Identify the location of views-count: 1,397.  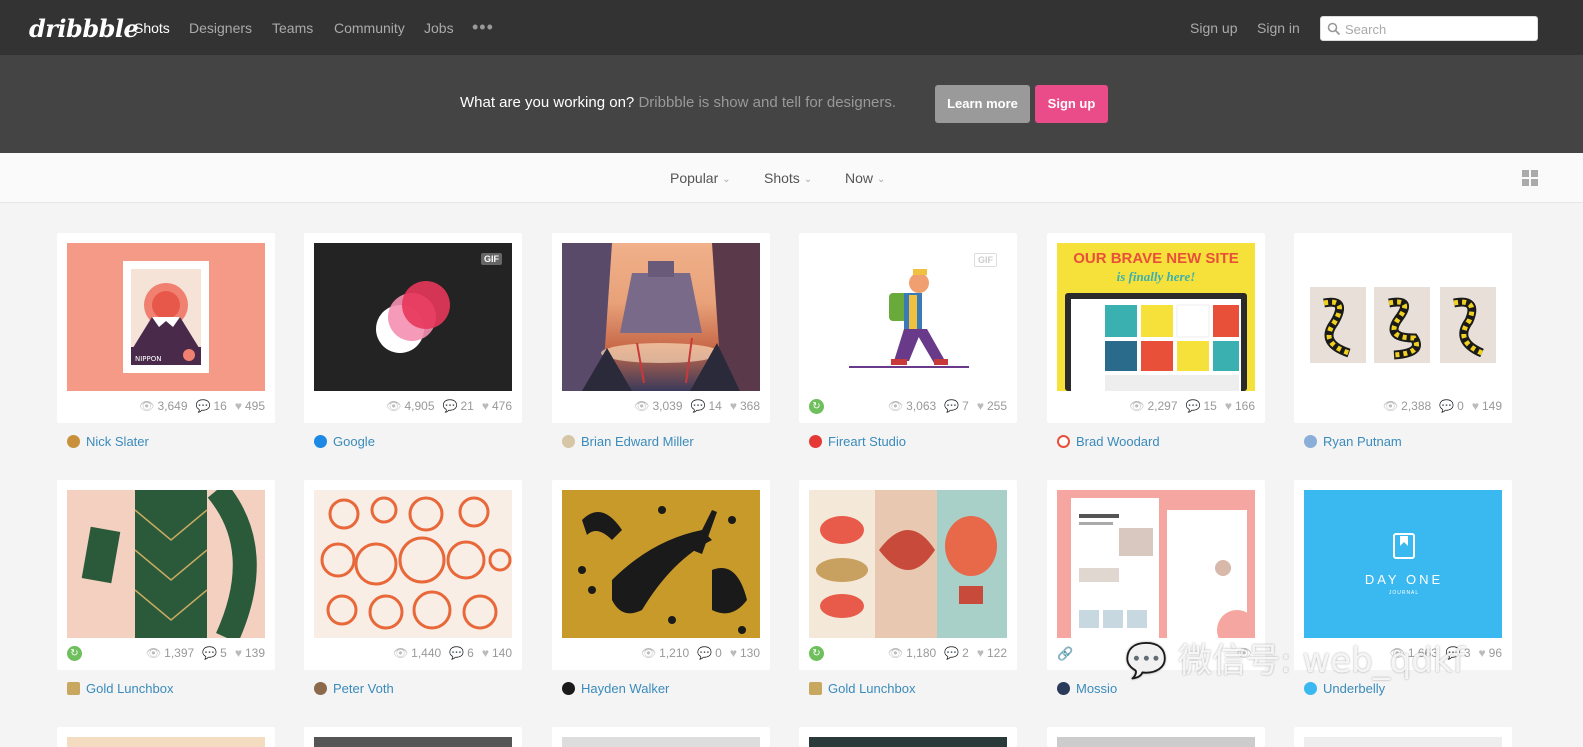
(179, 653).